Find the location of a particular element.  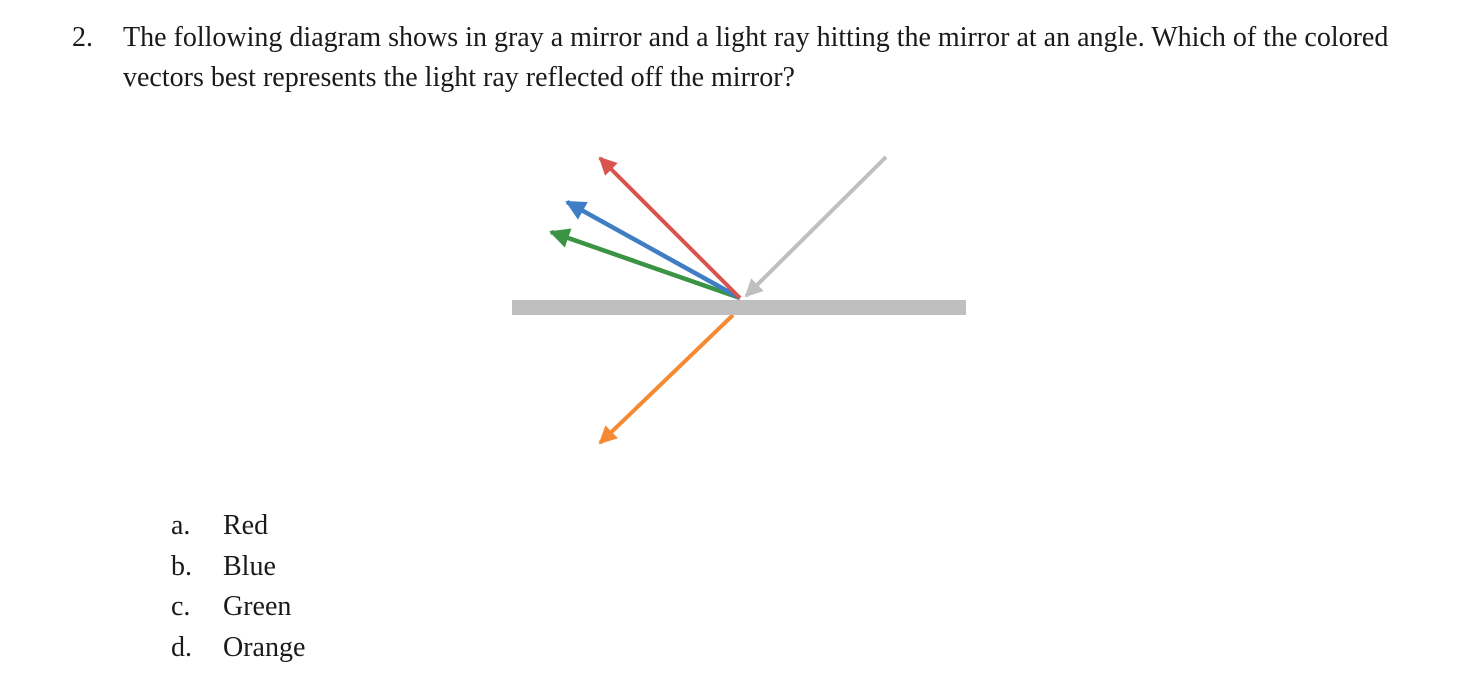

question-number: 2. is located at coordinates (82, 37).